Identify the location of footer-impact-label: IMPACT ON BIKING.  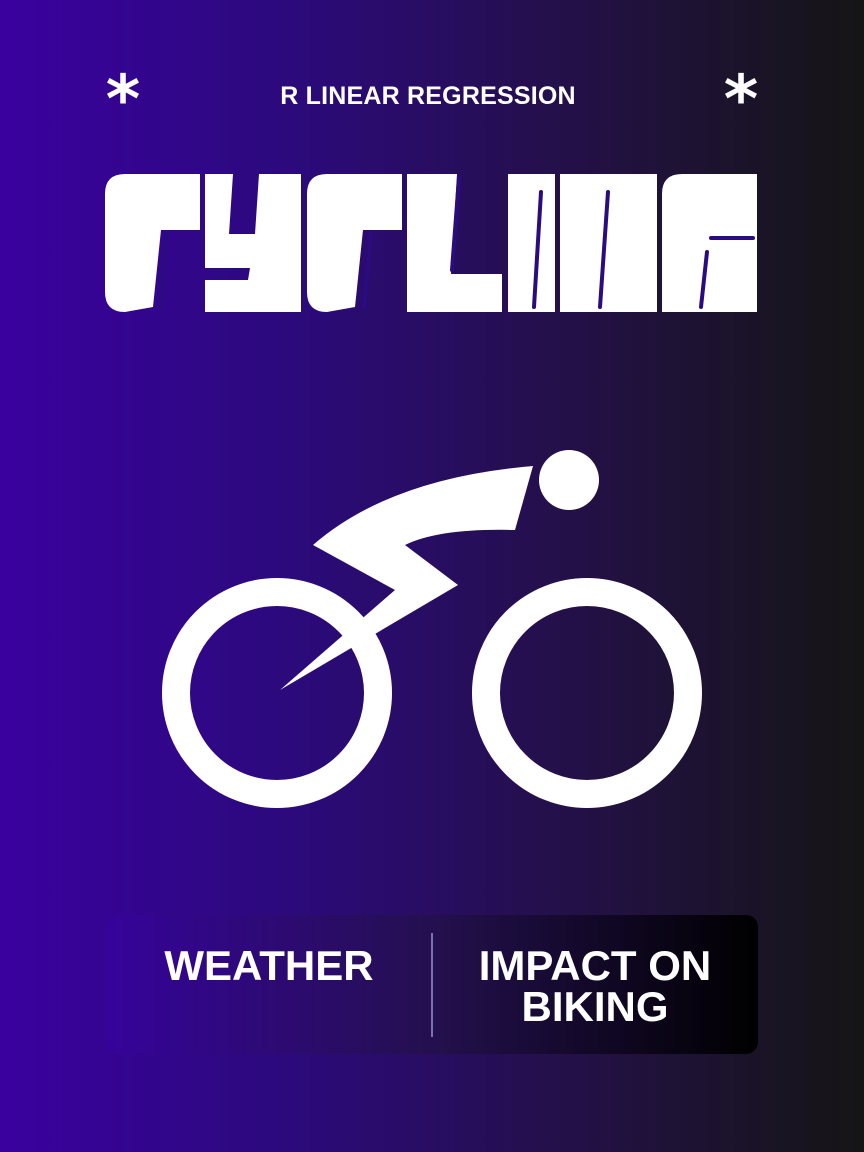
(595, 986).